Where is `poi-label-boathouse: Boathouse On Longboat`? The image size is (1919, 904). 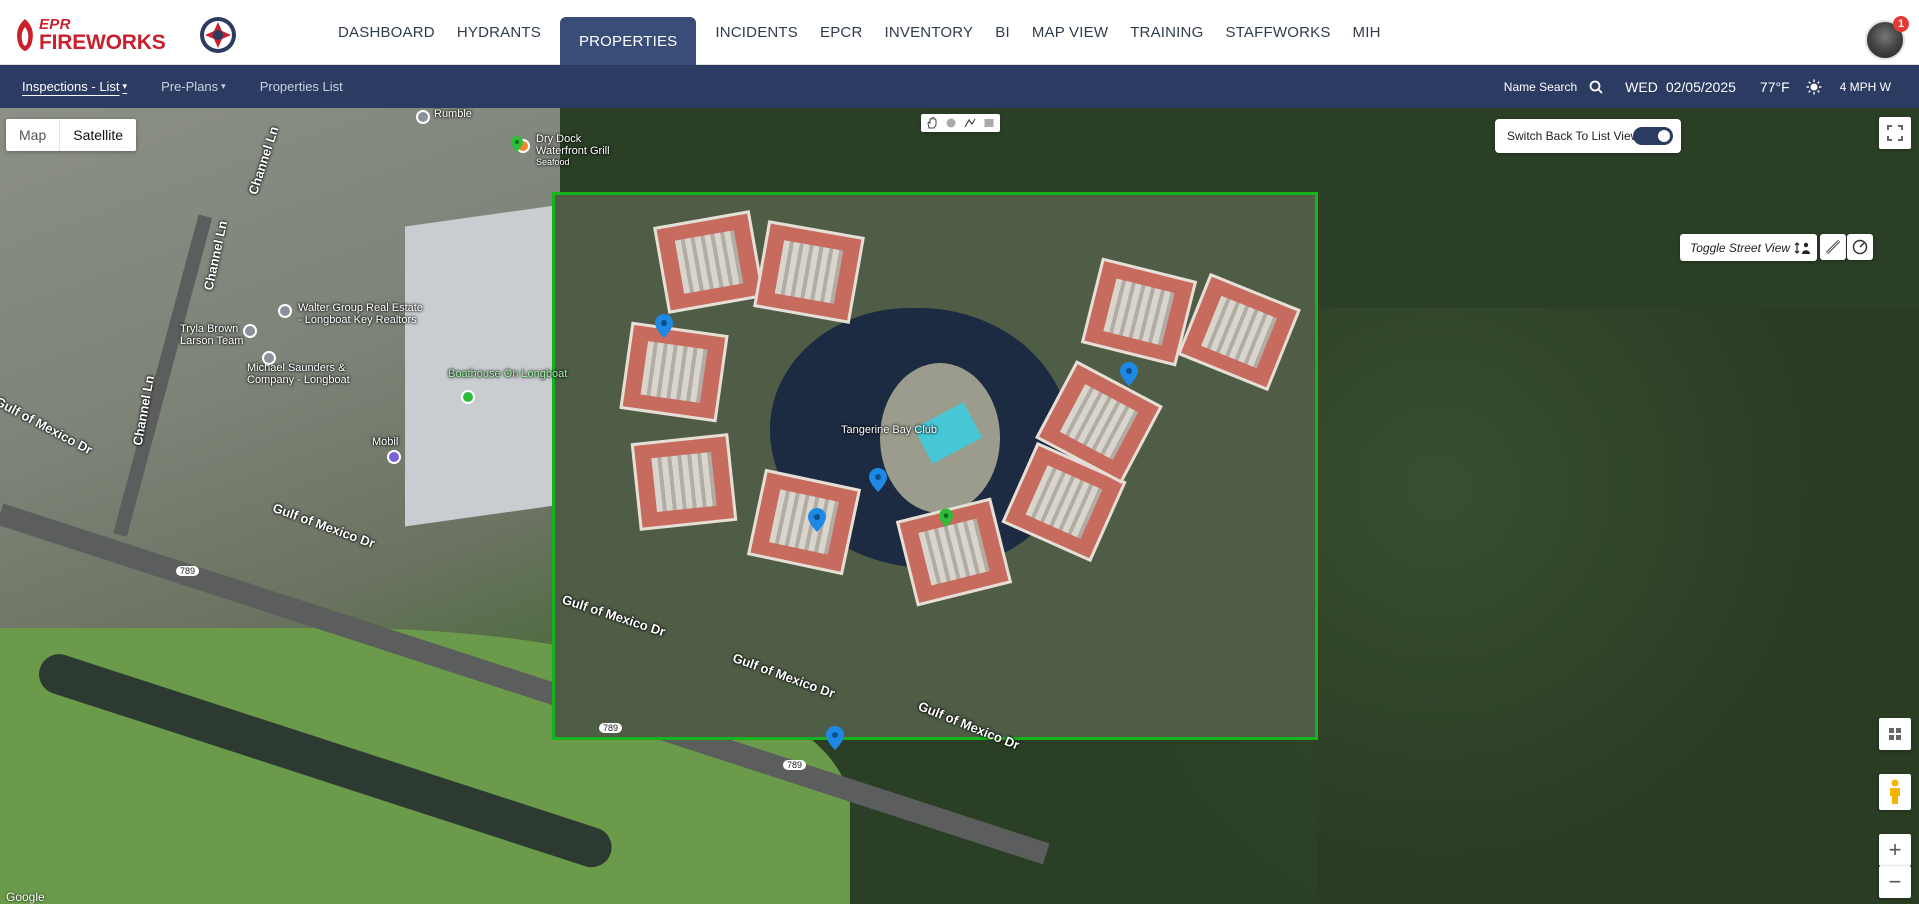
poi-label-boathouse: Boathouse On Longboat is located at coordinates (507, 374).